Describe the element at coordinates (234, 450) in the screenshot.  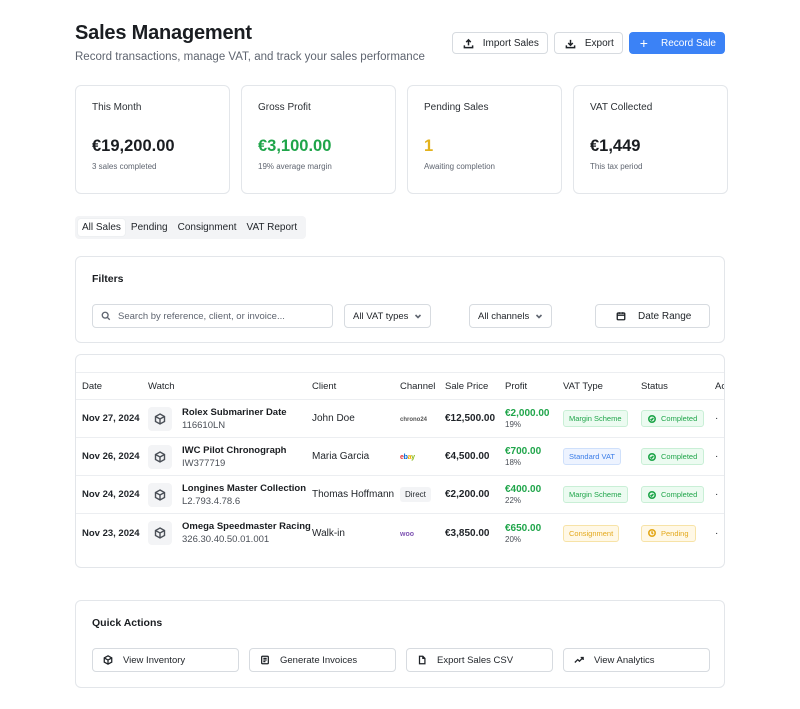
I see `watch-name: IWC Pilot Chronograph` at that location.